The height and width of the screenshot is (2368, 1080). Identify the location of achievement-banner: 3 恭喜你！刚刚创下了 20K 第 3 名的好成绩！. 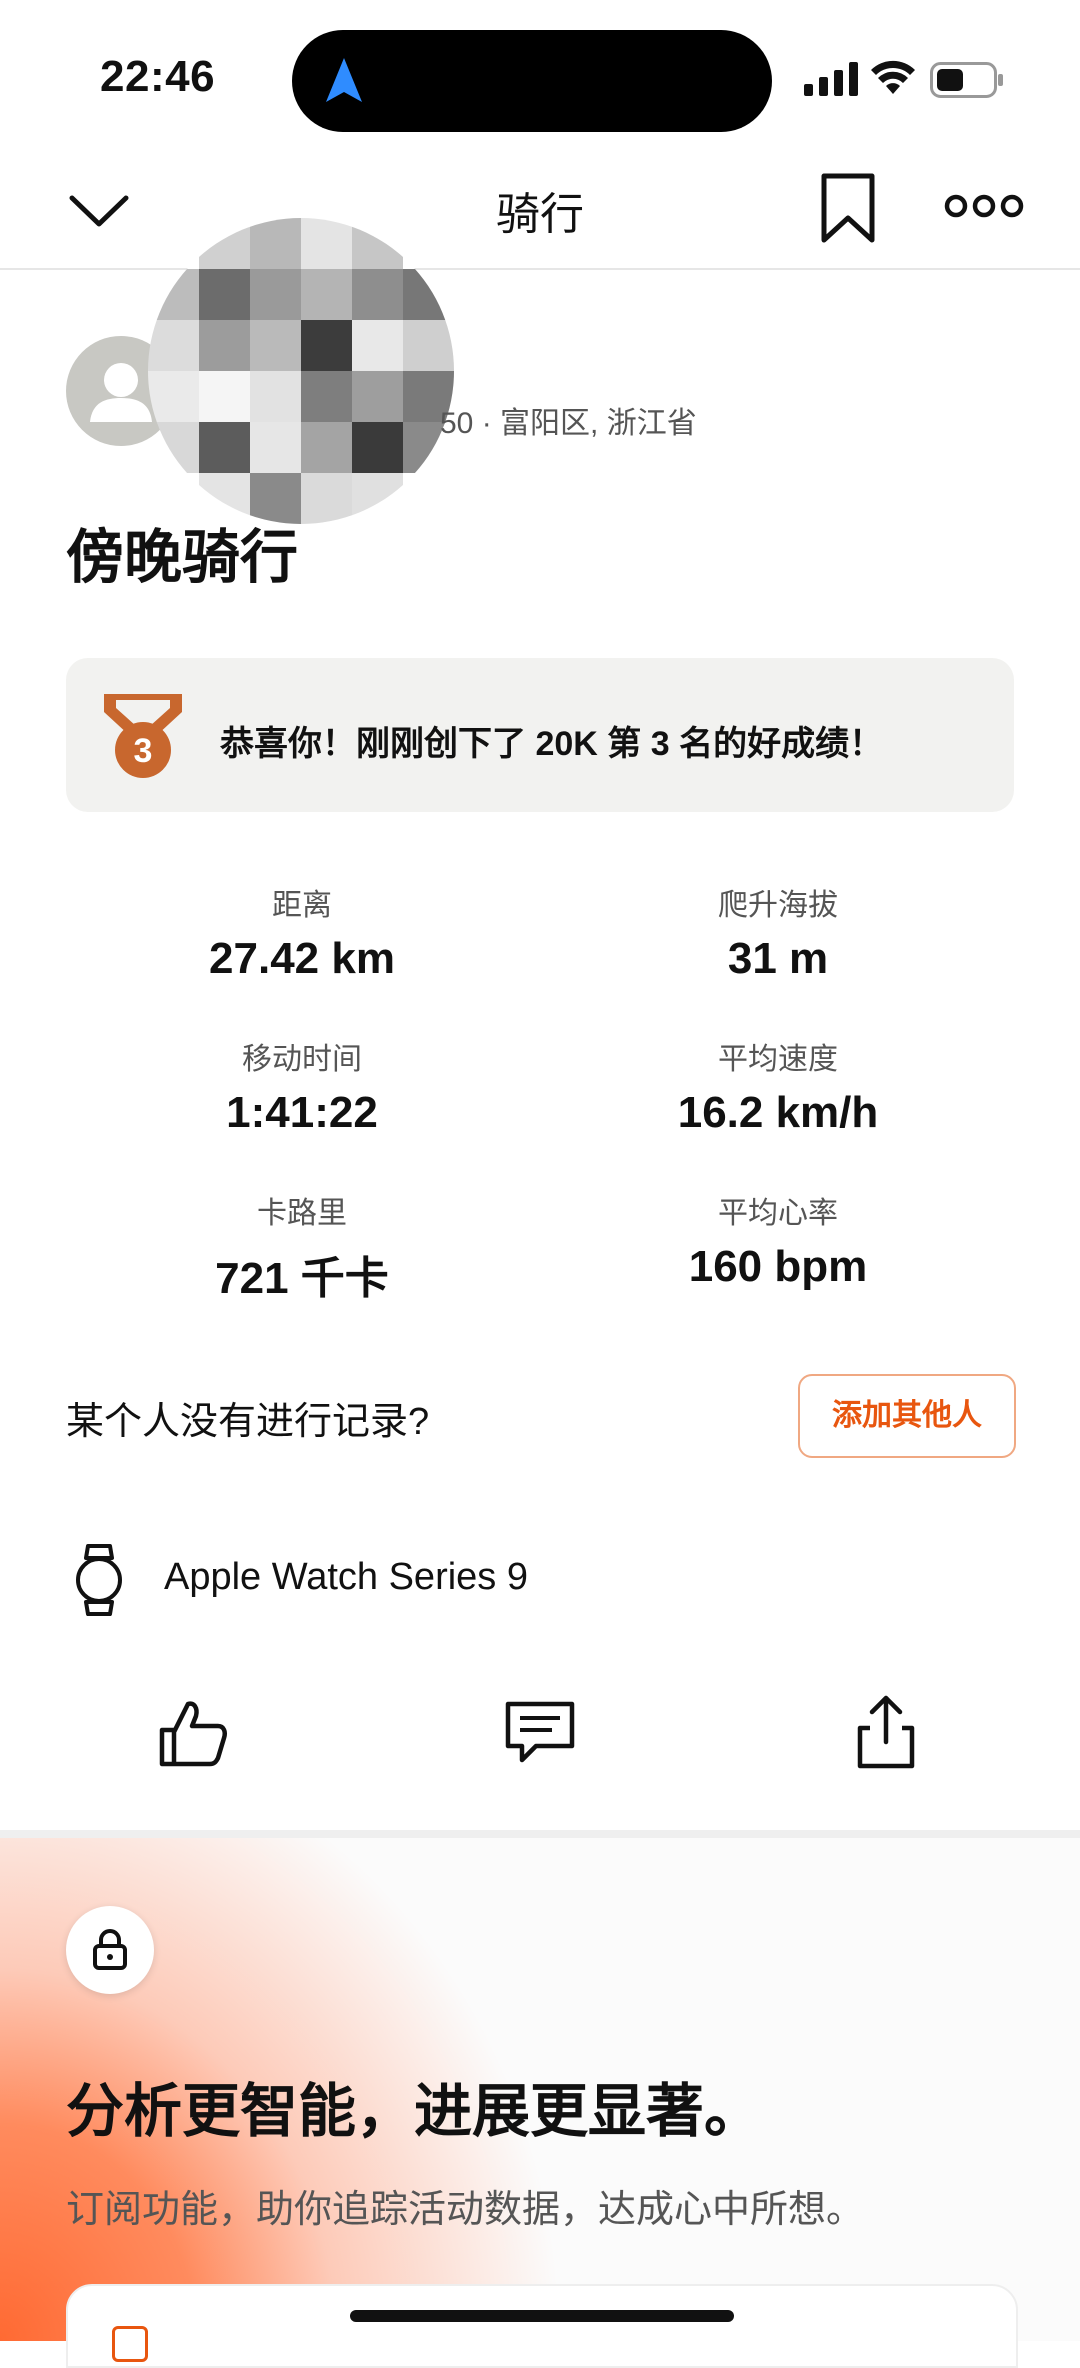
(540, 735).